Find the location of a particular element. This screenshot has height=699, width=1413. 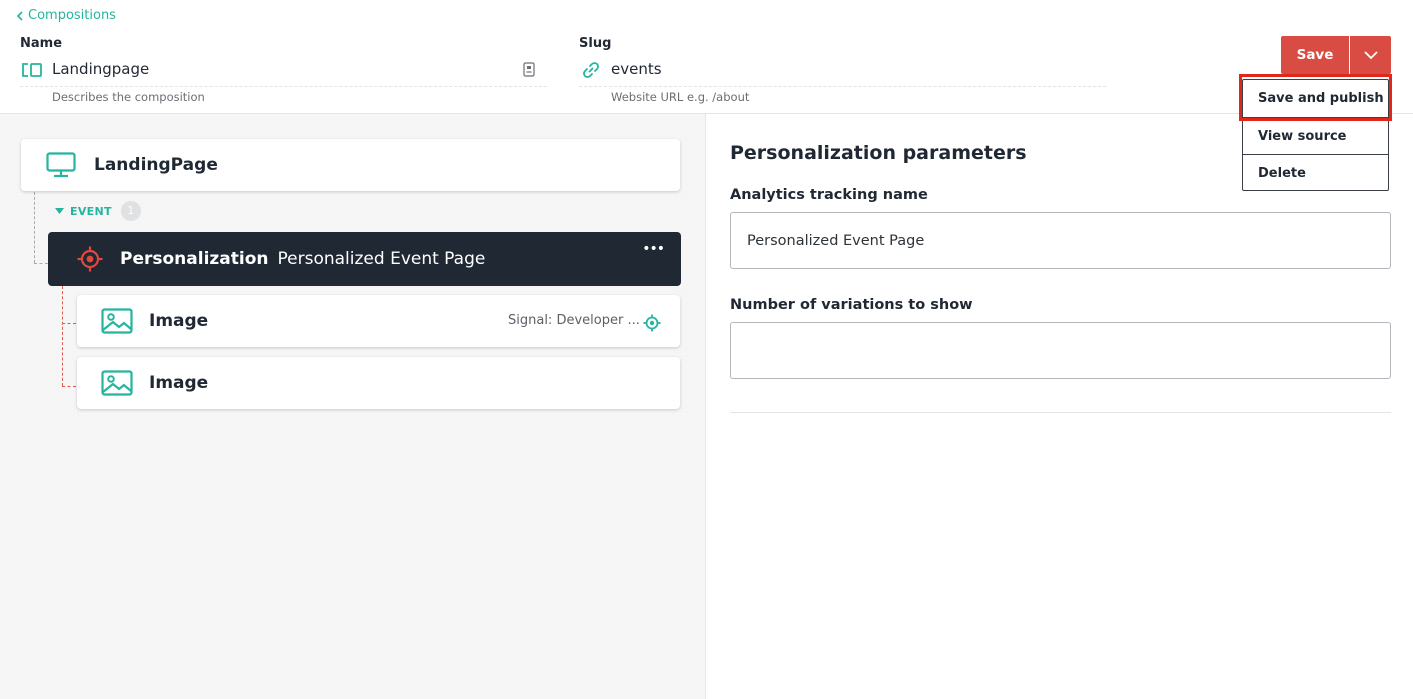

save-button: Save is located at coordinates (1315, 55).